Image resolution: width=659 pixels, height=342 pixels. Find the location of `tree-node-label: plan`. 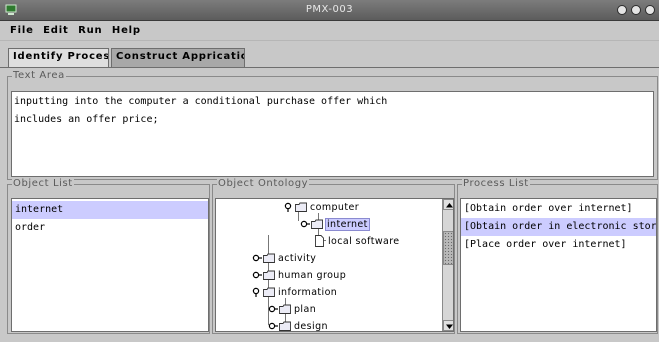

tree-node-label: plan is located at coordinates (305, 309).